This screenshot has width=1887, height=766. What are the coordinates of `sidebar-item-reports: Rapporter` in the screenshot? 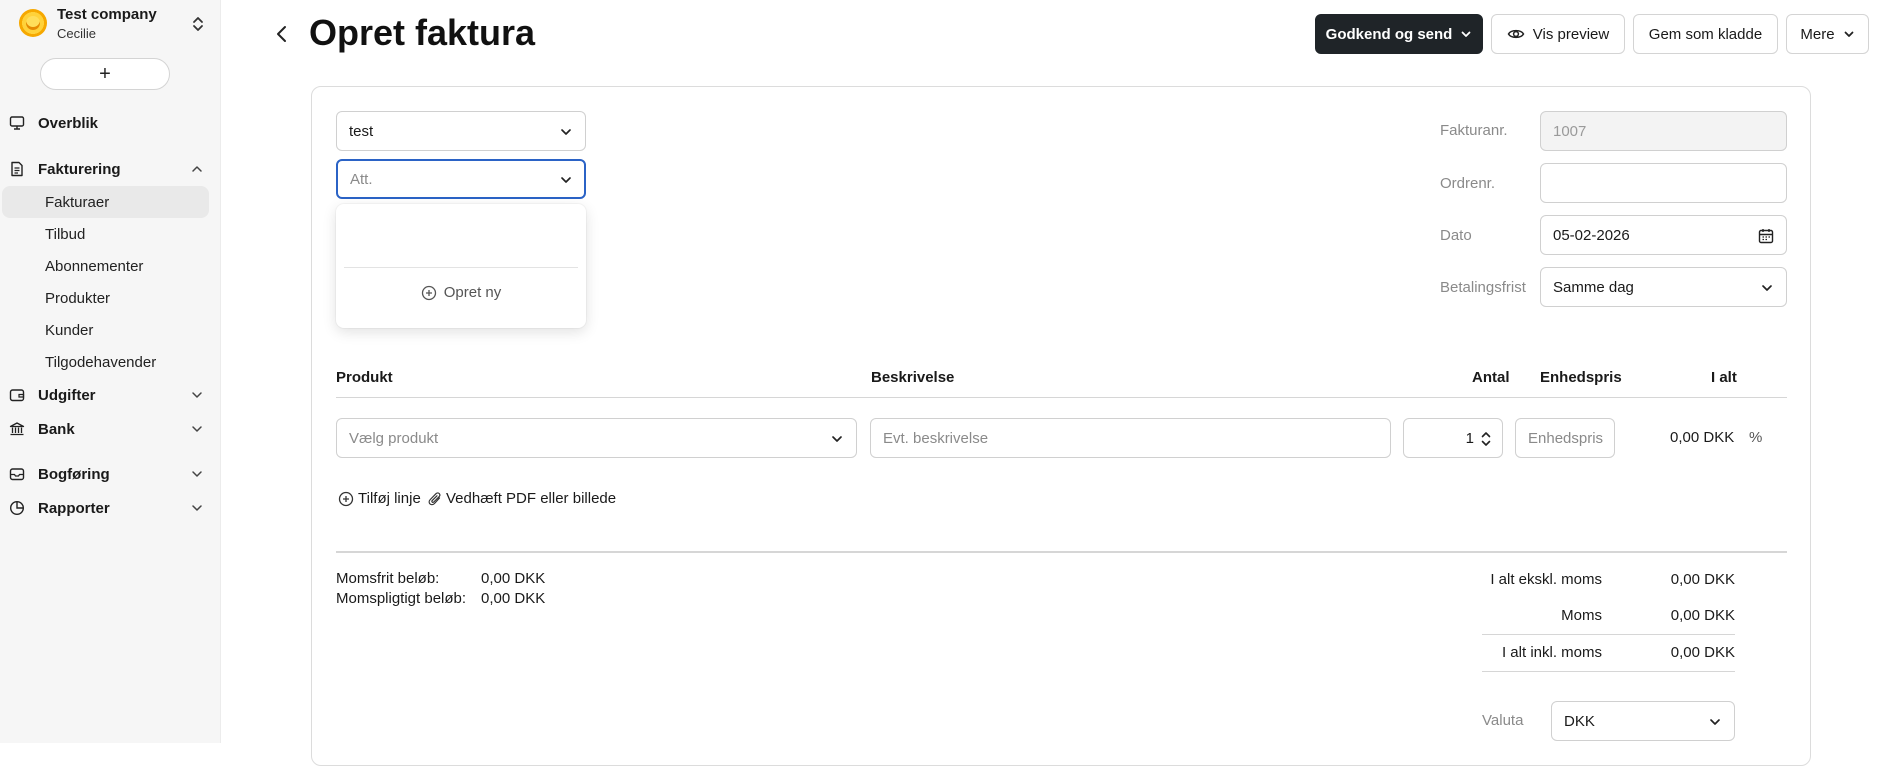 It's located at (108, 508).